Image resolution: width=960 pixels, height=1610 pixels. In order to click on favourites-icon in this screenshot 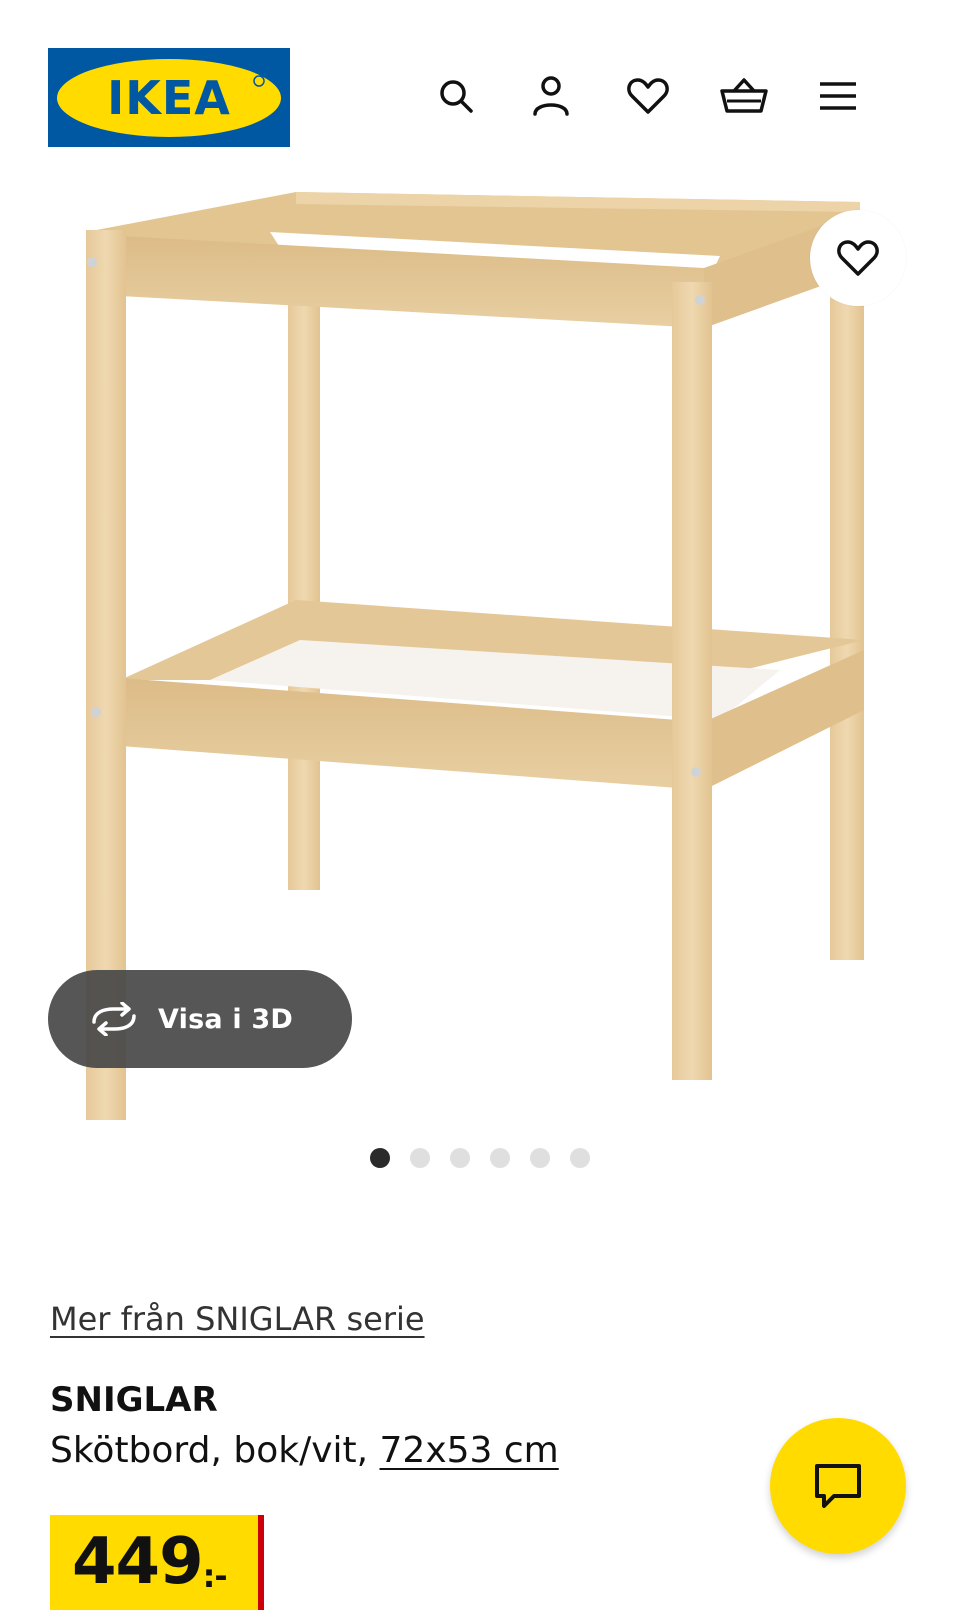, I will do `click(648, 96)`.